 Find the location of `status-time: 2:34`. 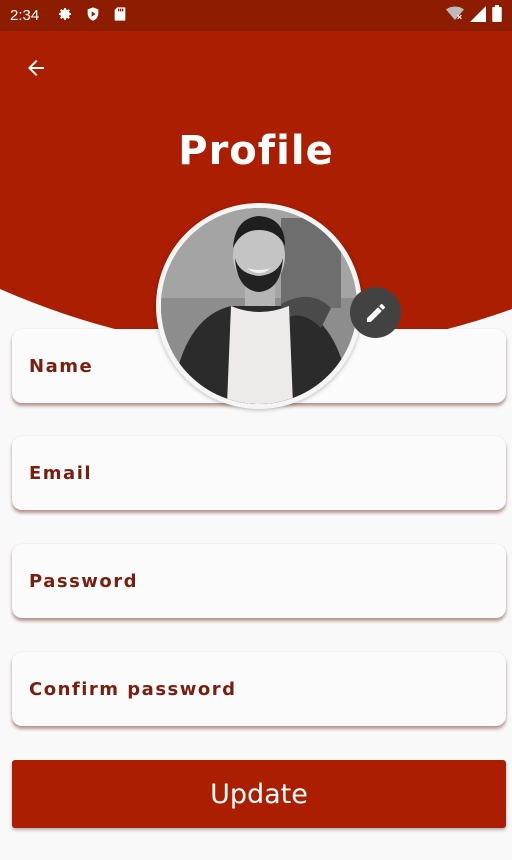

status-time: 2:34 is located at coordinates (25, 15).